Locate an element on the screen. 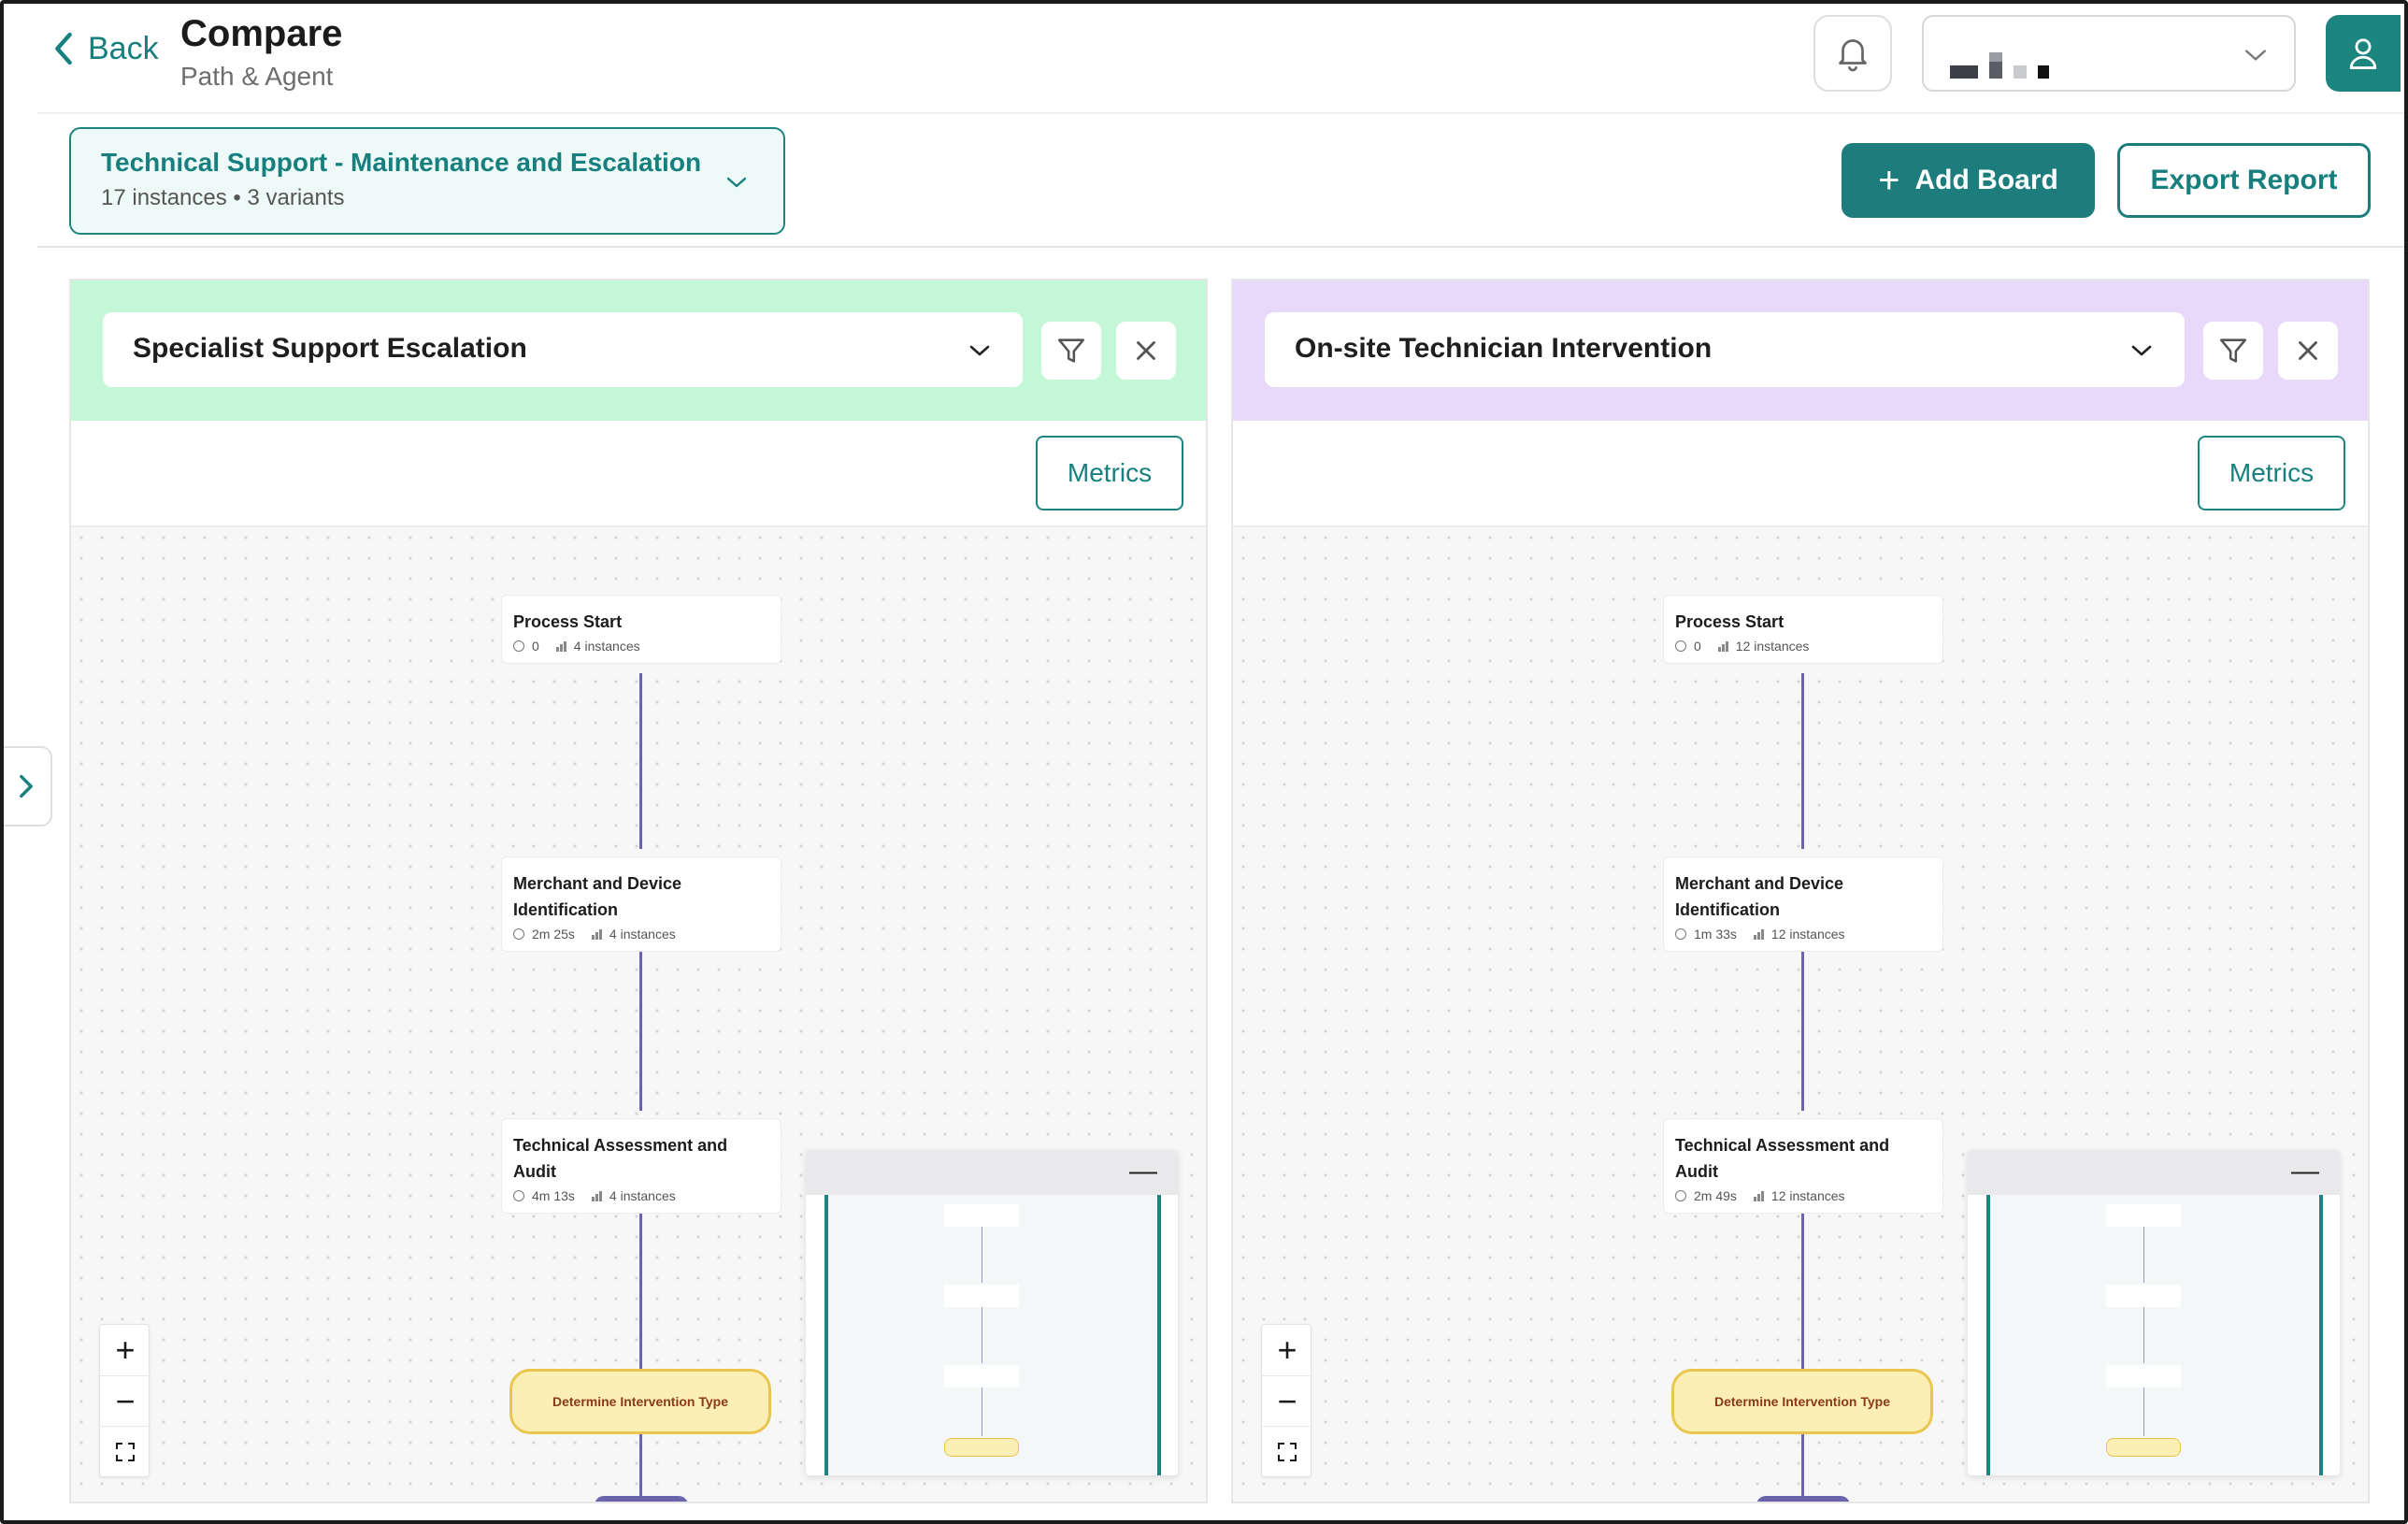 The image size is (2408, 1524). flow-node: Process Start 0 4 instances is located at coordinates (641, 629).